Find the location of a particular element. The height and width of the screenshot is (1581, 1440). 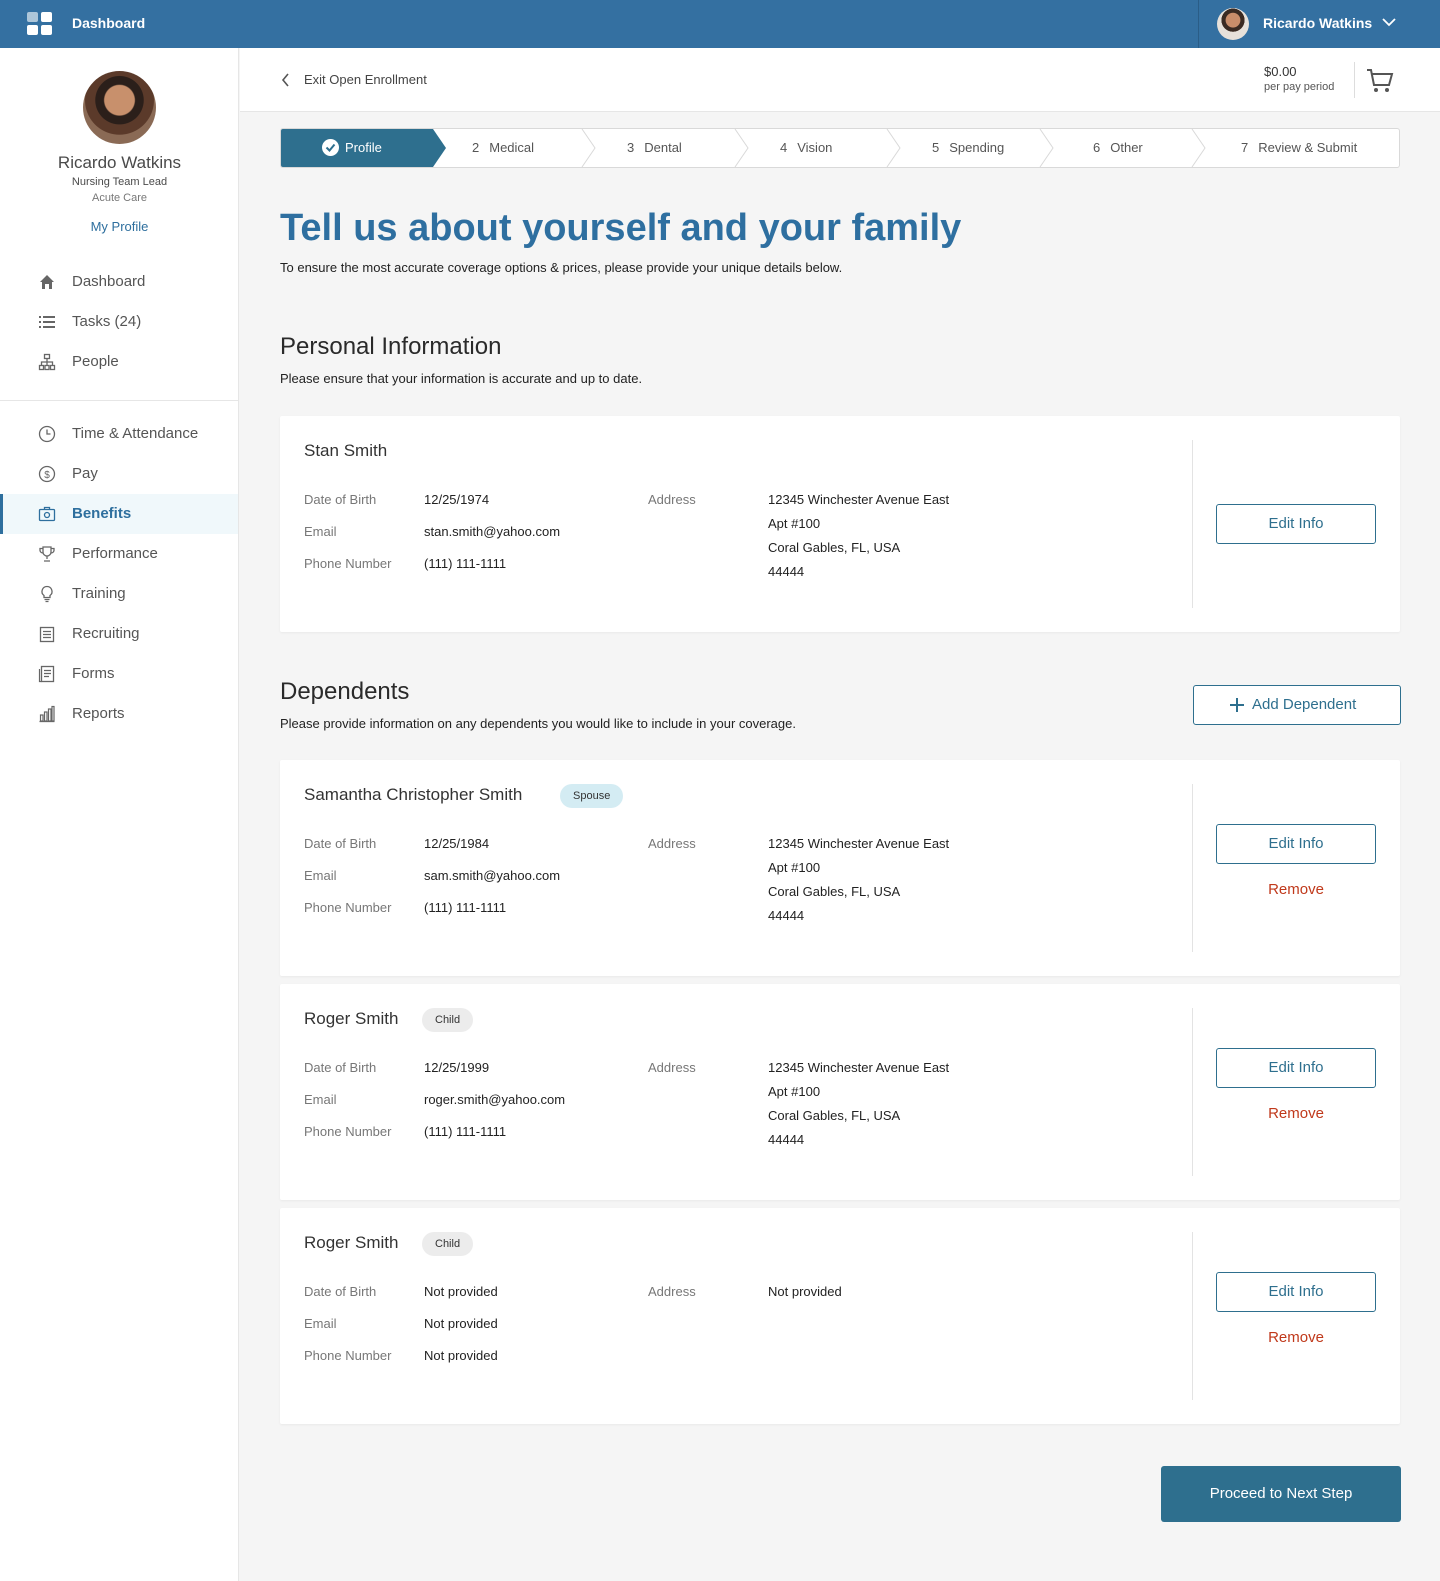

trophy-icon is located at coordinates (47, 554).